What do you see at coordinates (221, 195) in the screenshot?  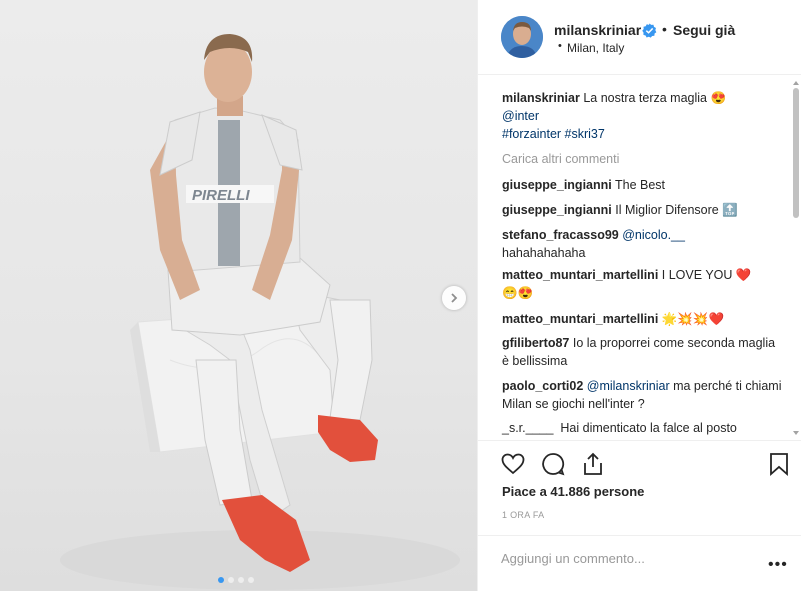 I see `svg-text: PIRELLI` at bounding box center [221, 195].